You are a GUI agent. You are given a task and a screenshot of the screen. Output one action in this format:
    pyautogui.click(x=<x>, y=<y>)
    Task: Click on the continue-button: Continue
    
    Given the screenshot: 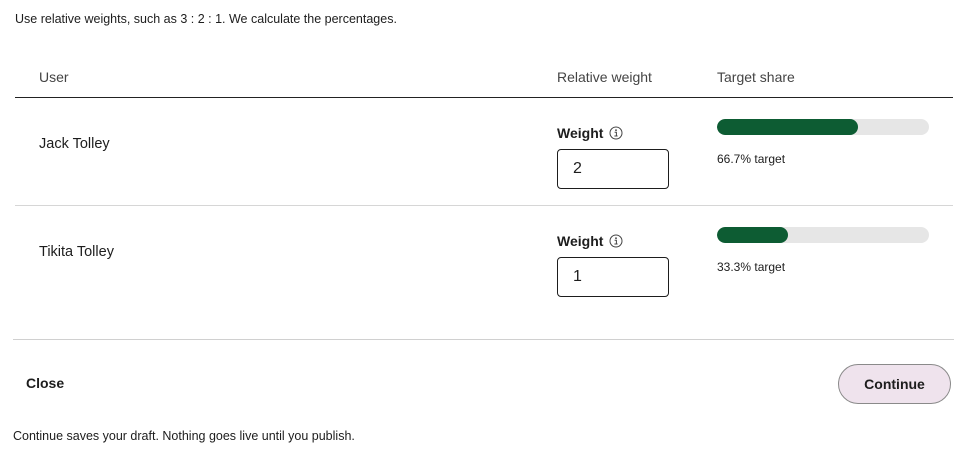 What is the action you would take?
    pyautogui.click(x=894, y=384)
    